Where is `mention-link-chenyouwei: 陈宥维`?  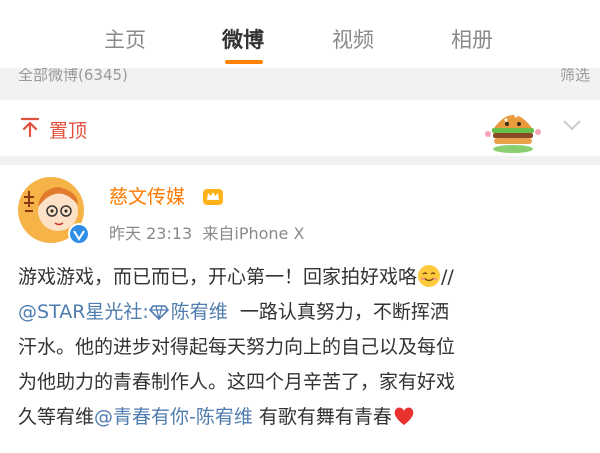
mention-link-chenyouwei: 陈宥维 is located at coordinates (188, 312).